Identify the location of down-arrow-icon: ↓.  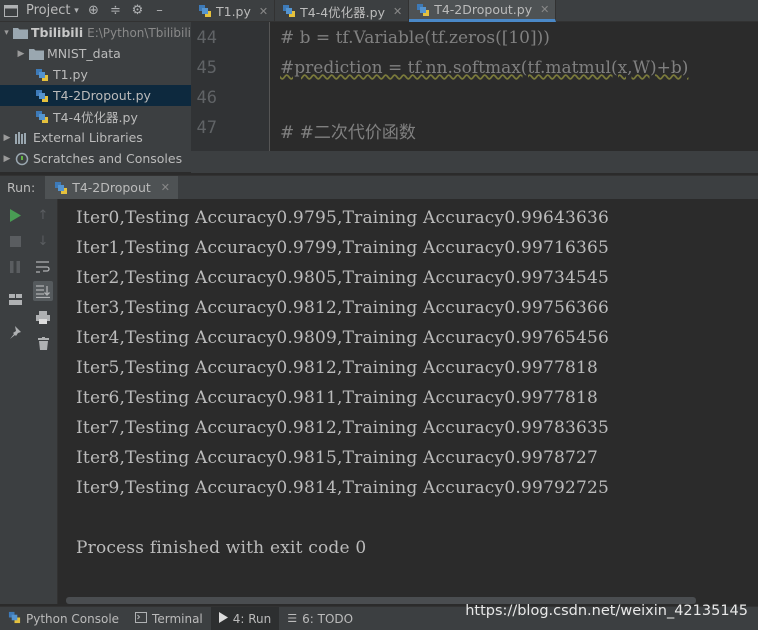
(43, 241).